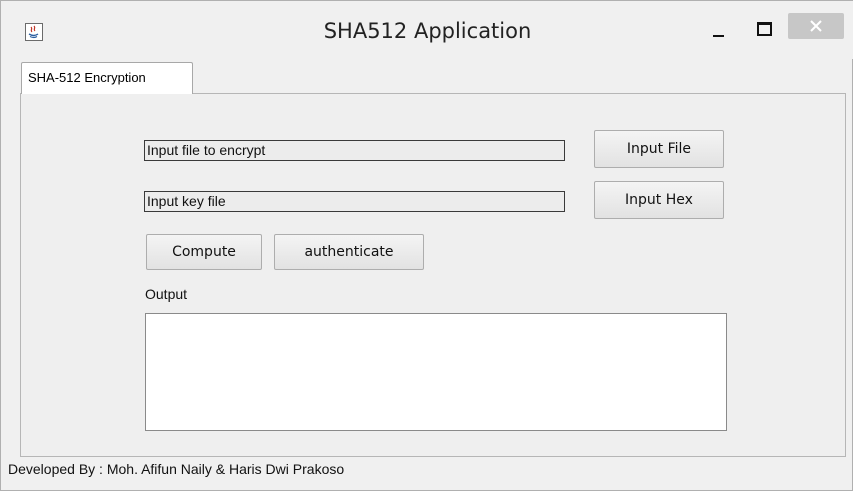  Describe the element at coordinates (87, 77) in the screenshot. I see `tab-label: SHA-512 Encryption` at that location.